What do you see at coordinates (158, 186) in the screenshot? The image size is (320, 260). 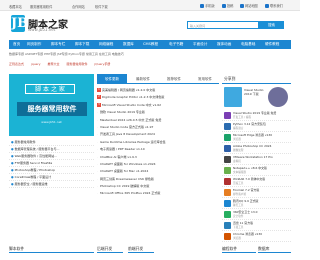 I see `list-item: · Photoshop CC 2019 破解版 中文版` at bounding box center [158, 186].